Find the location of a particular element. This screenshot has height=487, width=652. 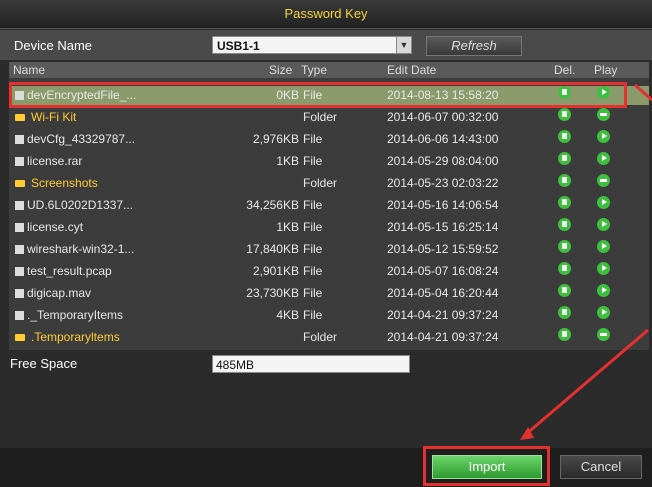

arrow-top-icon is located at coordinates (643, 92).